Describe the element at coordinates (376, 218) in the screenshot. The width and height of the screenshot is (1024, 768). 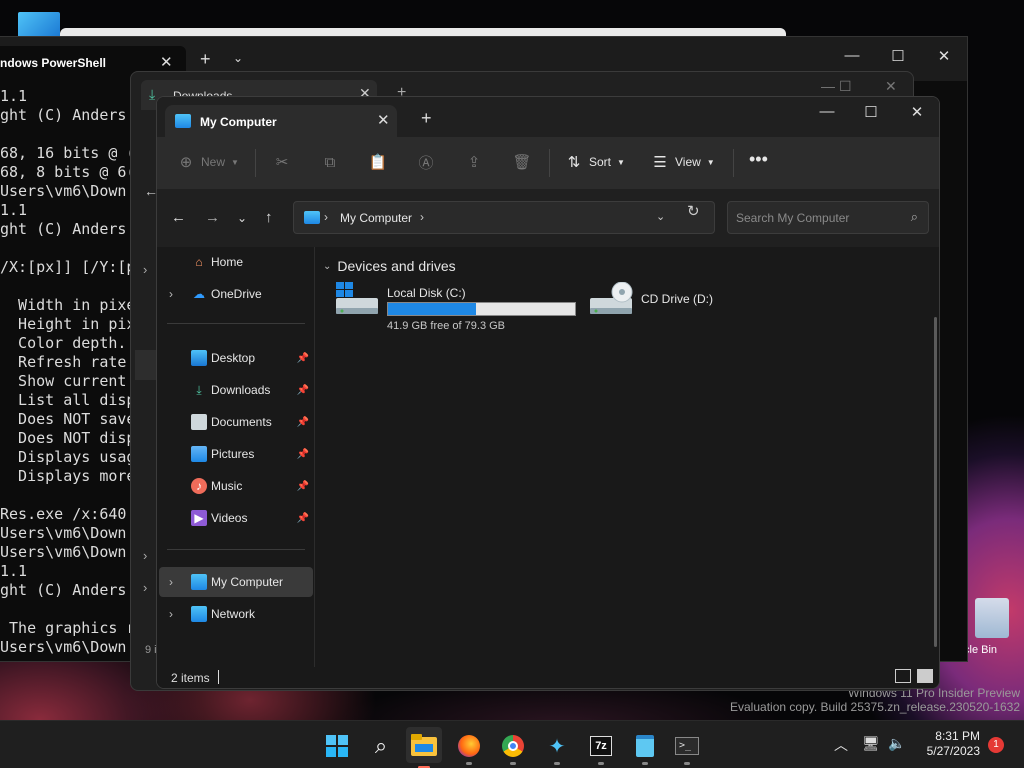
I see `breadcrumb-my-computer: My Computer` at that location.